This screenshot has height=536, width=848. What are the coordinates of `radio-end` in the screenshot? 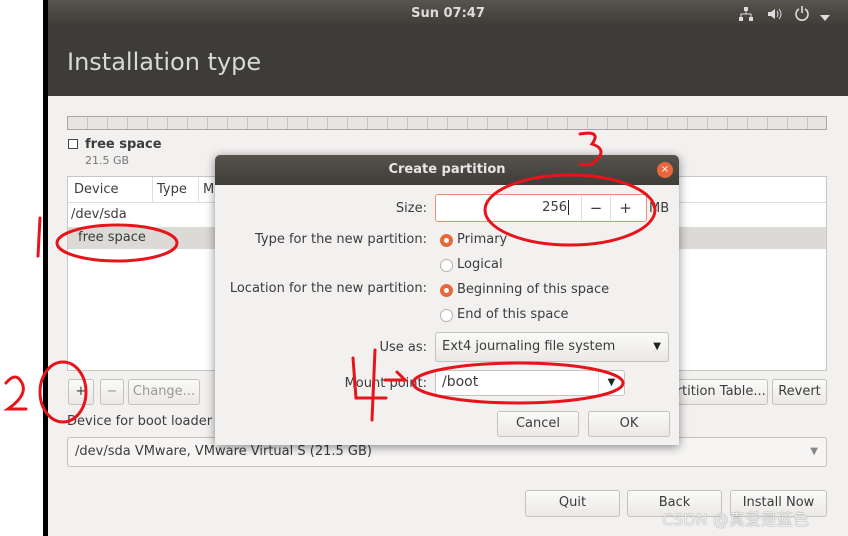 It's located at (446, 315).